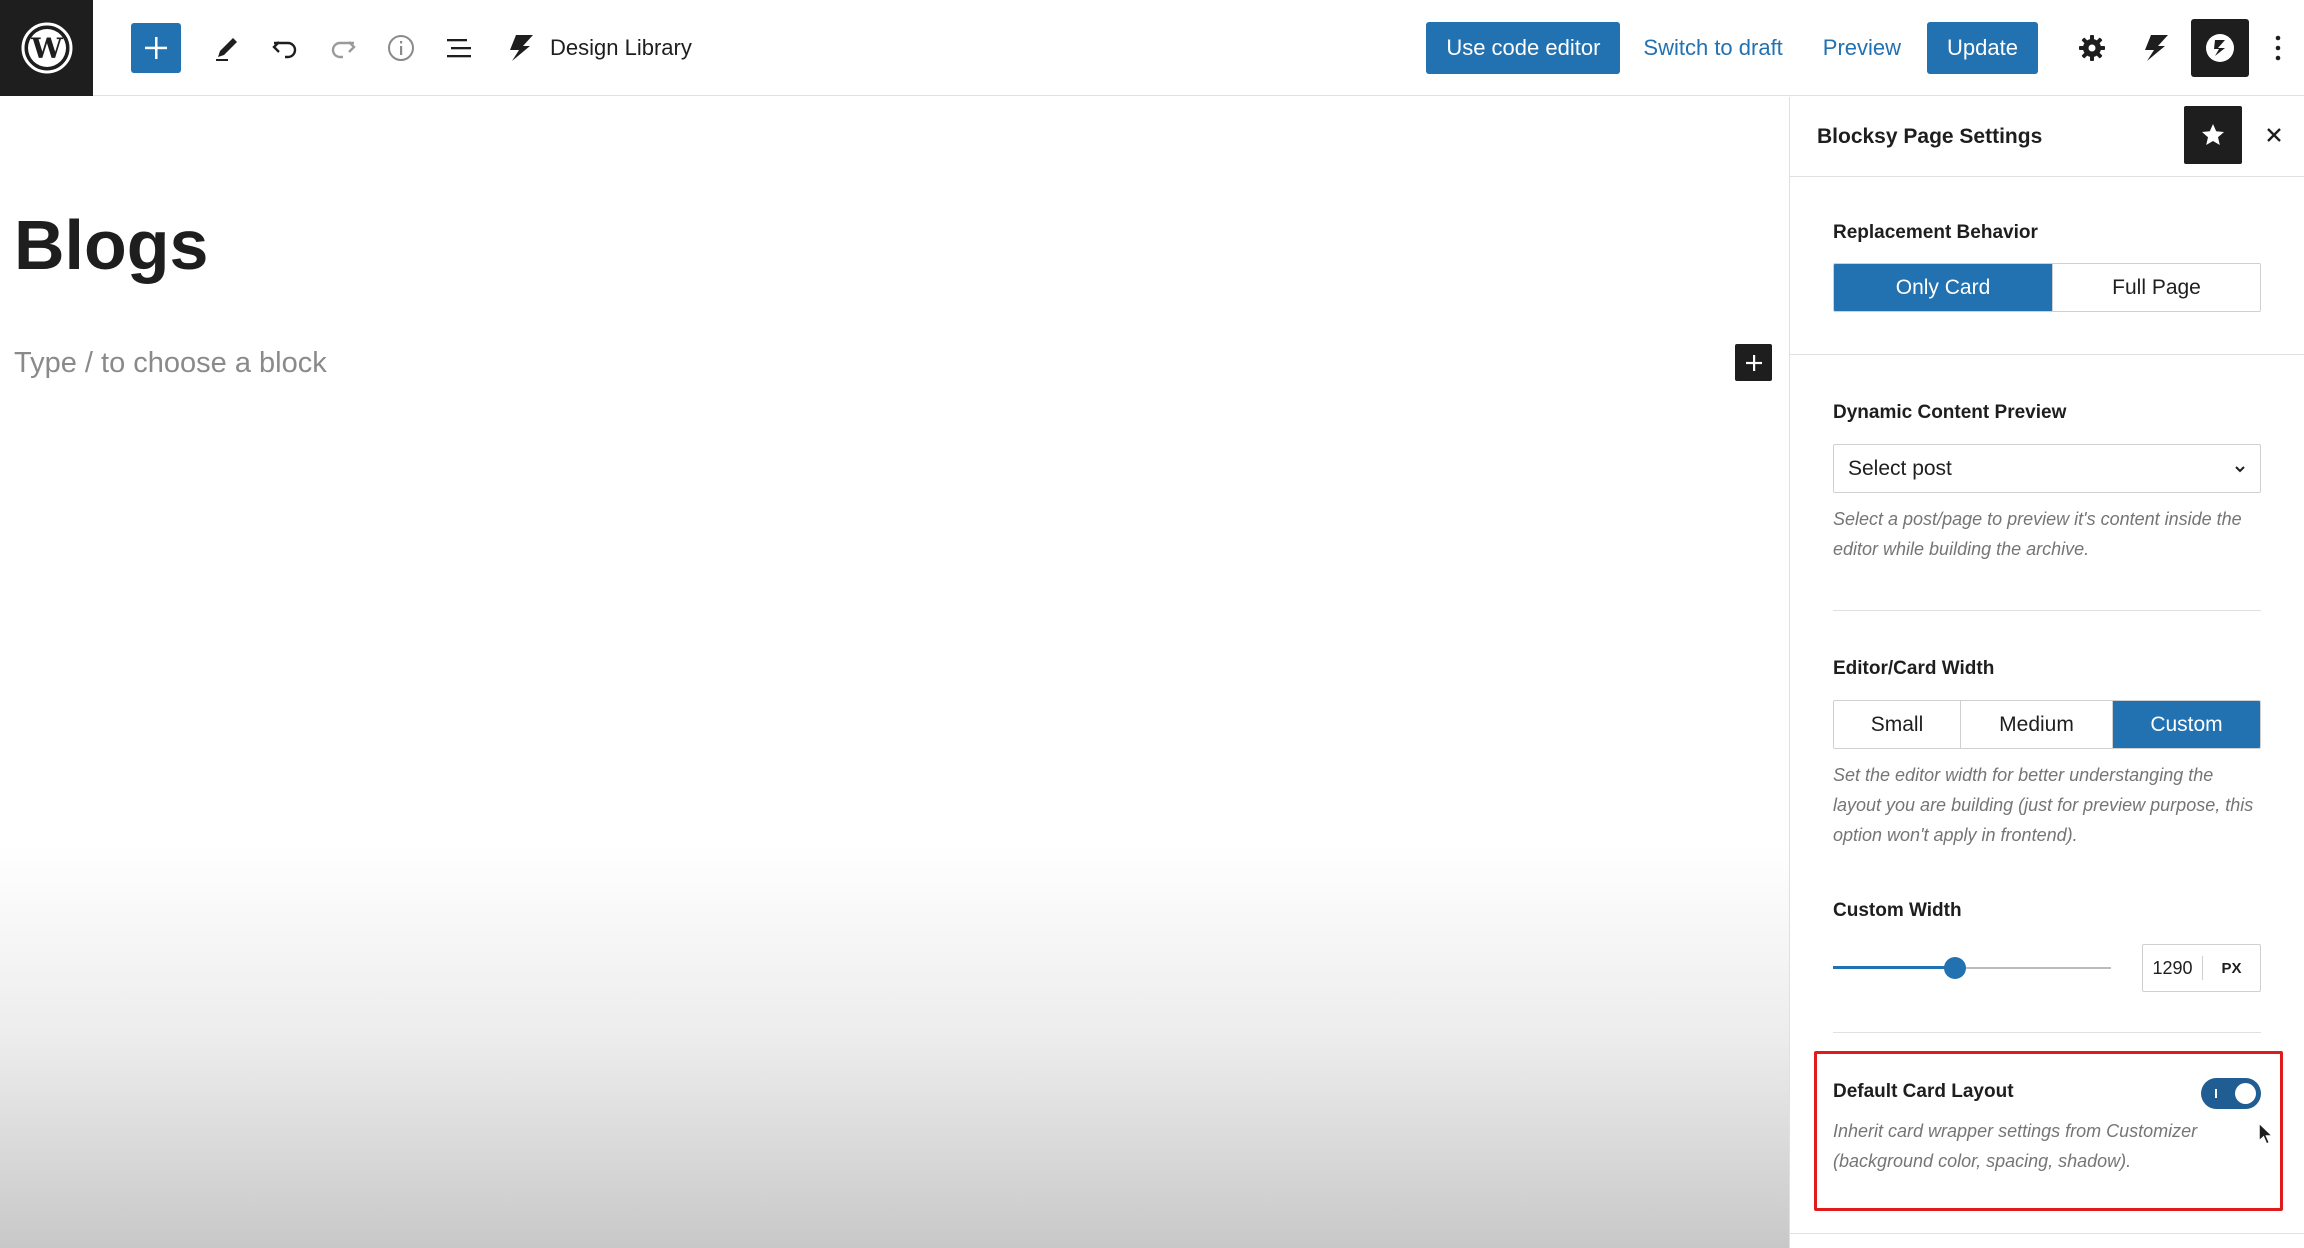  I want to click on pencil-icon, so click(226, 49).